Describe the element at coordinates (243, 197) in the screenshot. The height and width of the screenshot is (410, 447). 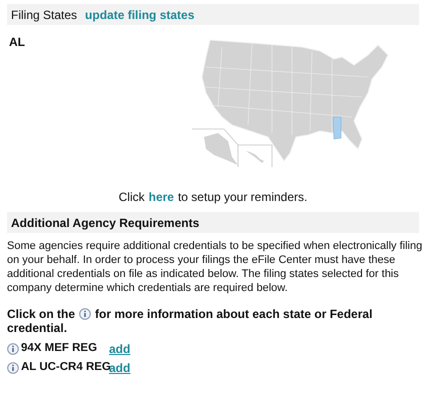
I see `reminder-text: to setup your reminders.` at that location.